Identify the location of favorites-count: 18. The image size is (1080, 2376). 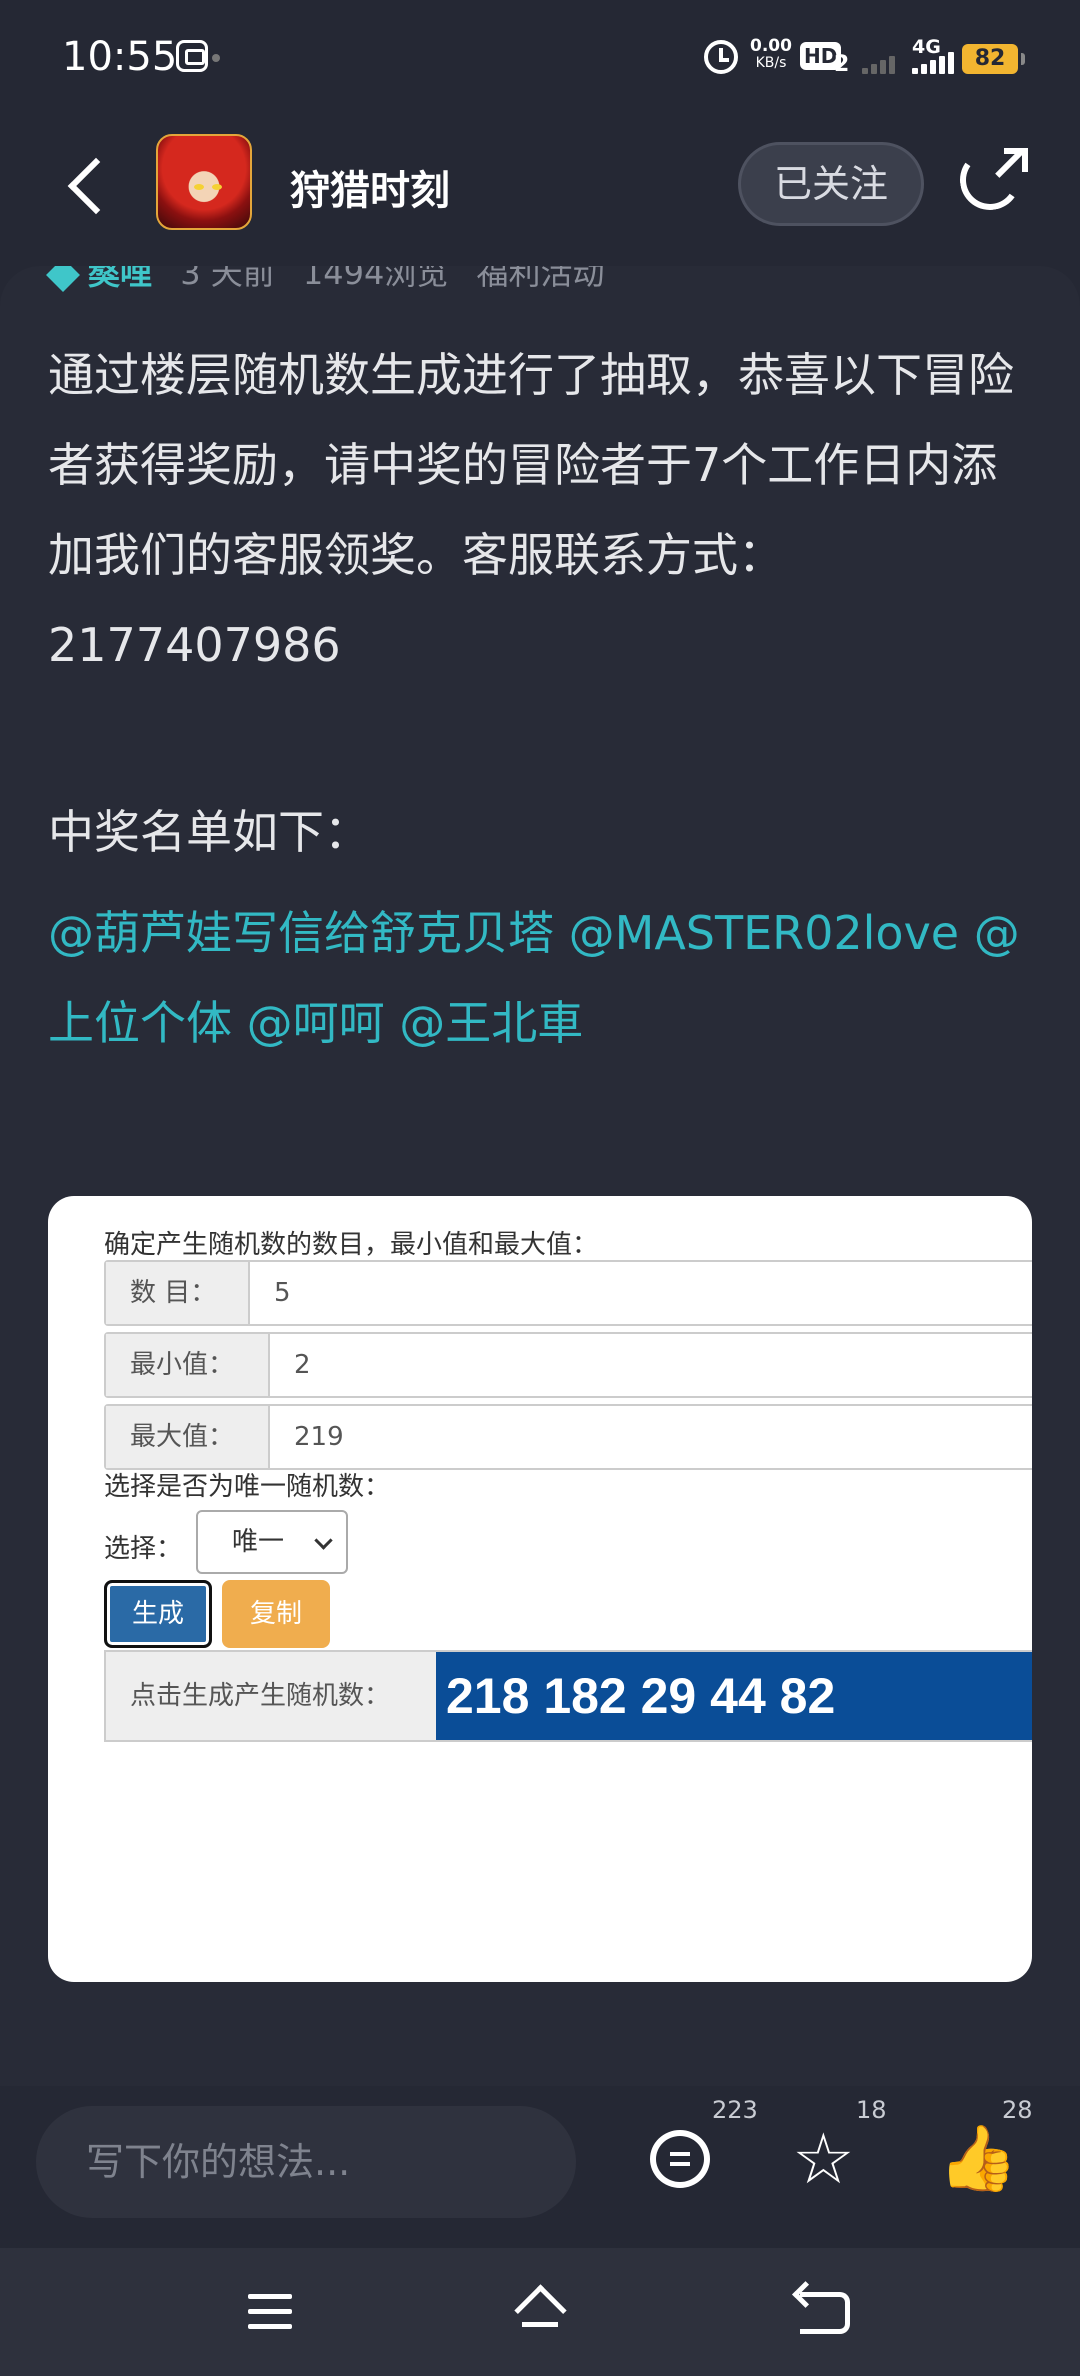
(871, 2110).